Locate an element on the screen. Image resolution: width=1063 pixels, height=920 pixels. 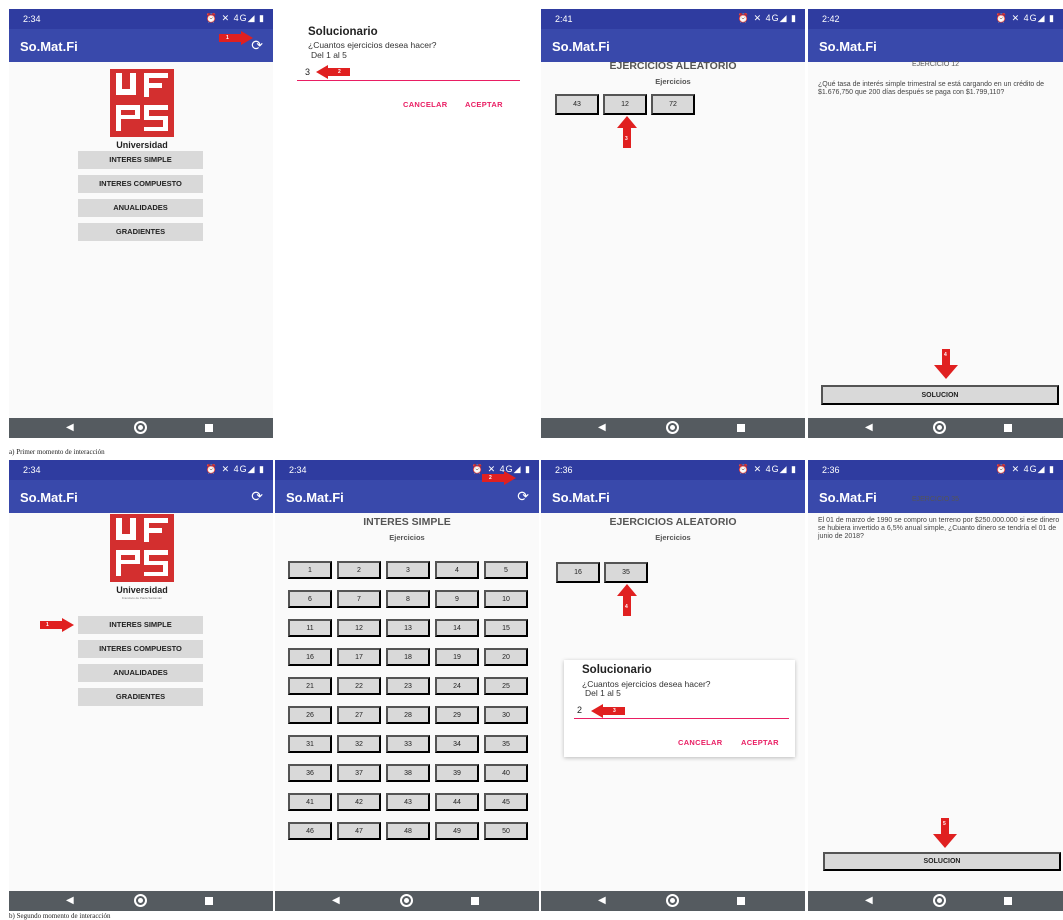
exercise-button: 25 is located at coordinates (506, 686).